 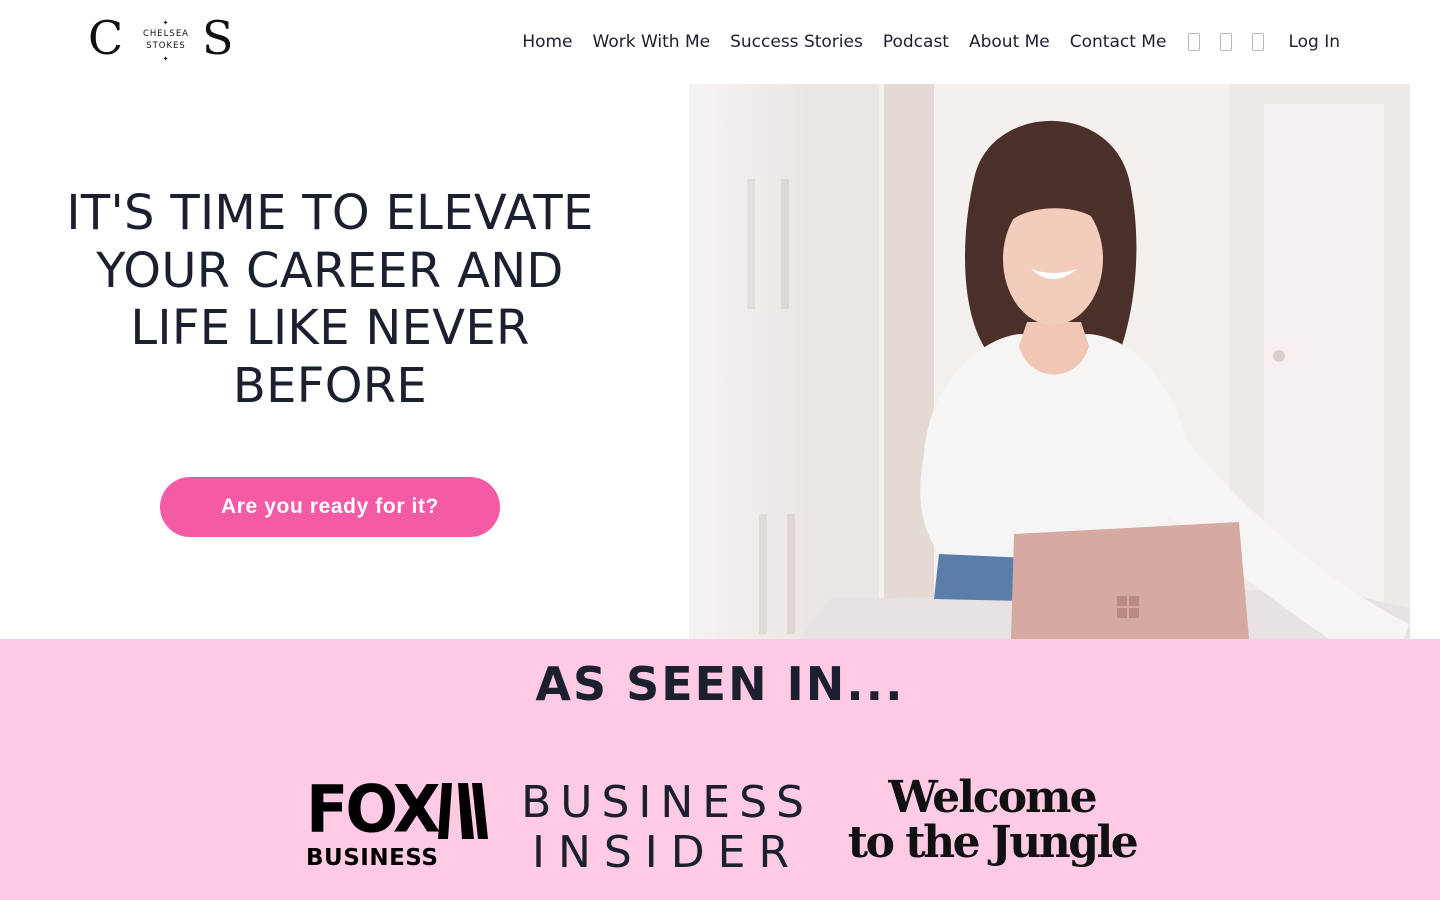 I want to click on nav-work-with-me: Work With Me, so click(x=652, y=42).